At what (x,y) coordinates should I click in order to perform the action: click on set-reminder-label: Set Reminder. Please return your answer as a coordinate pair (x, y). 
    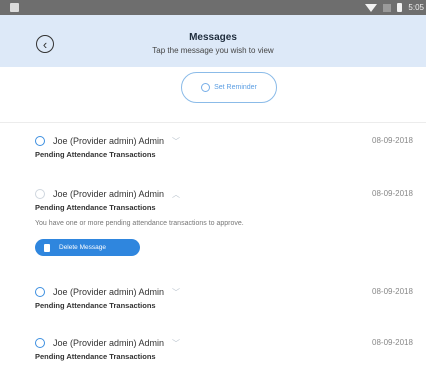
    Looking at the image, I should click on (235, 87).